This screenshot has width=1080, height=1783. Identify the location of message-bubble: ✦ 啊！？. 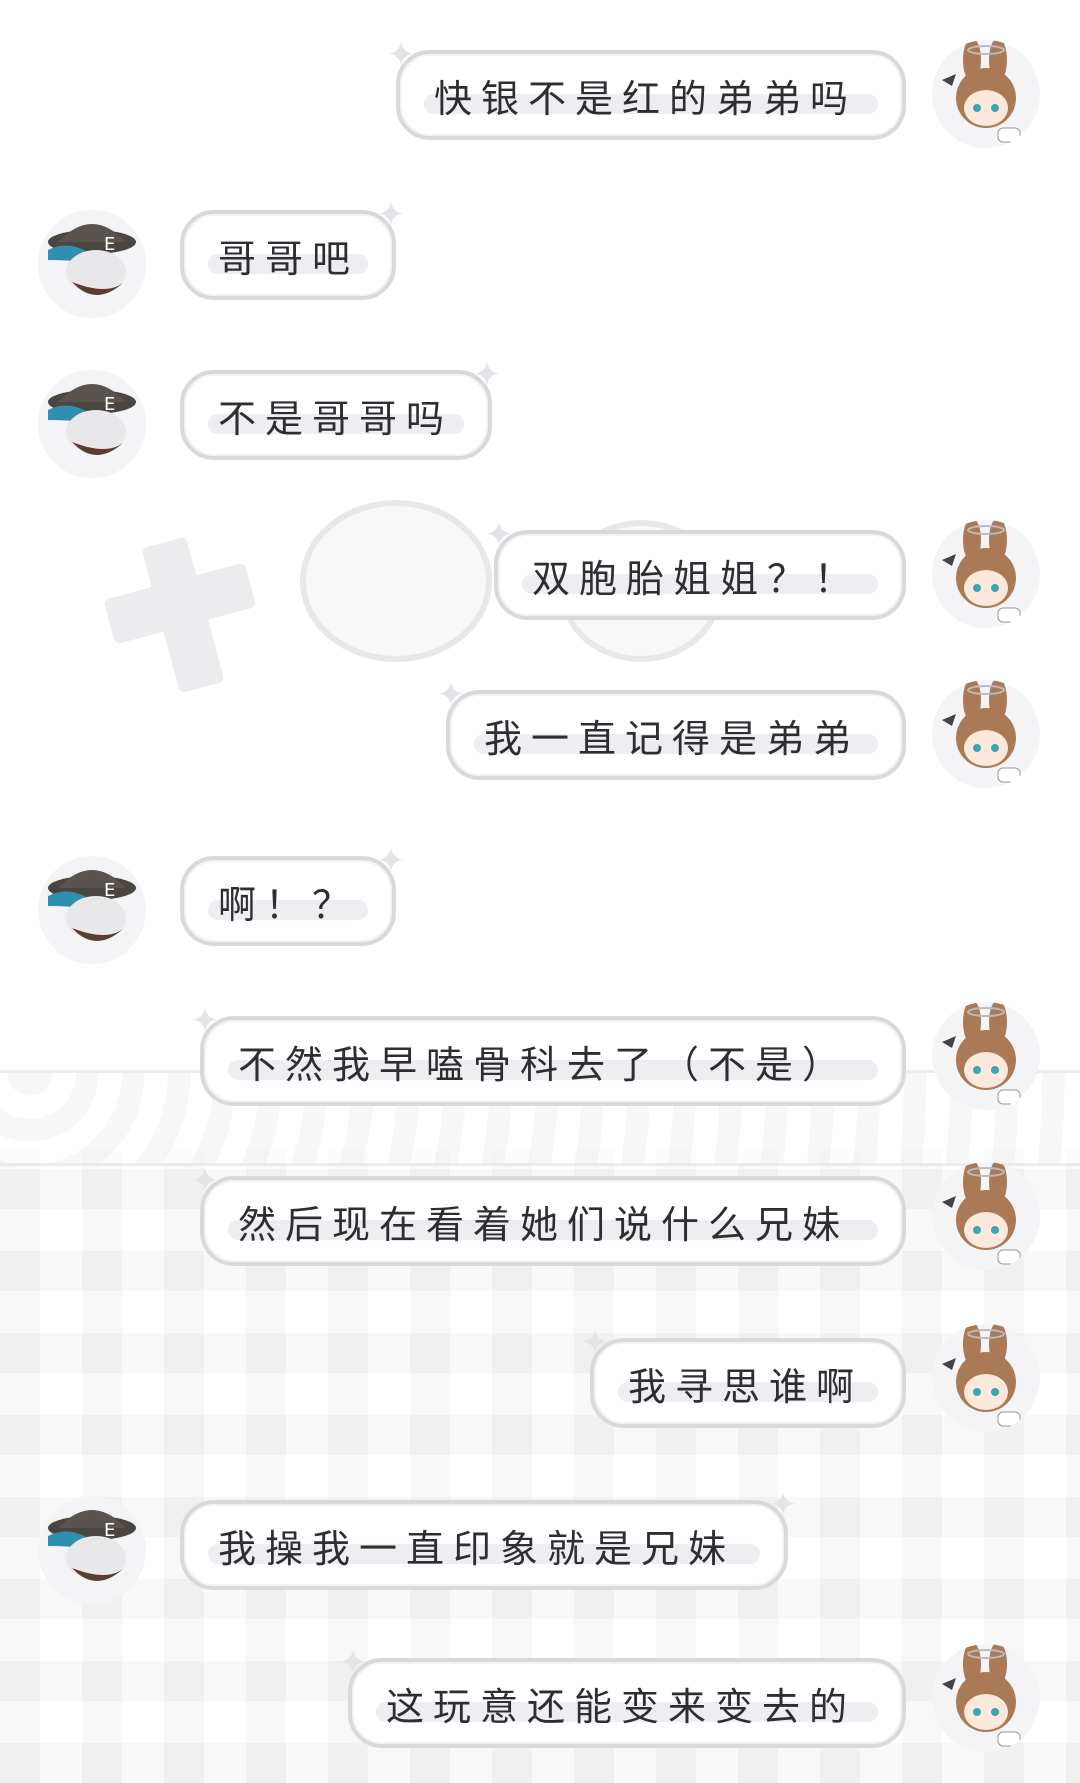
(292, 895).